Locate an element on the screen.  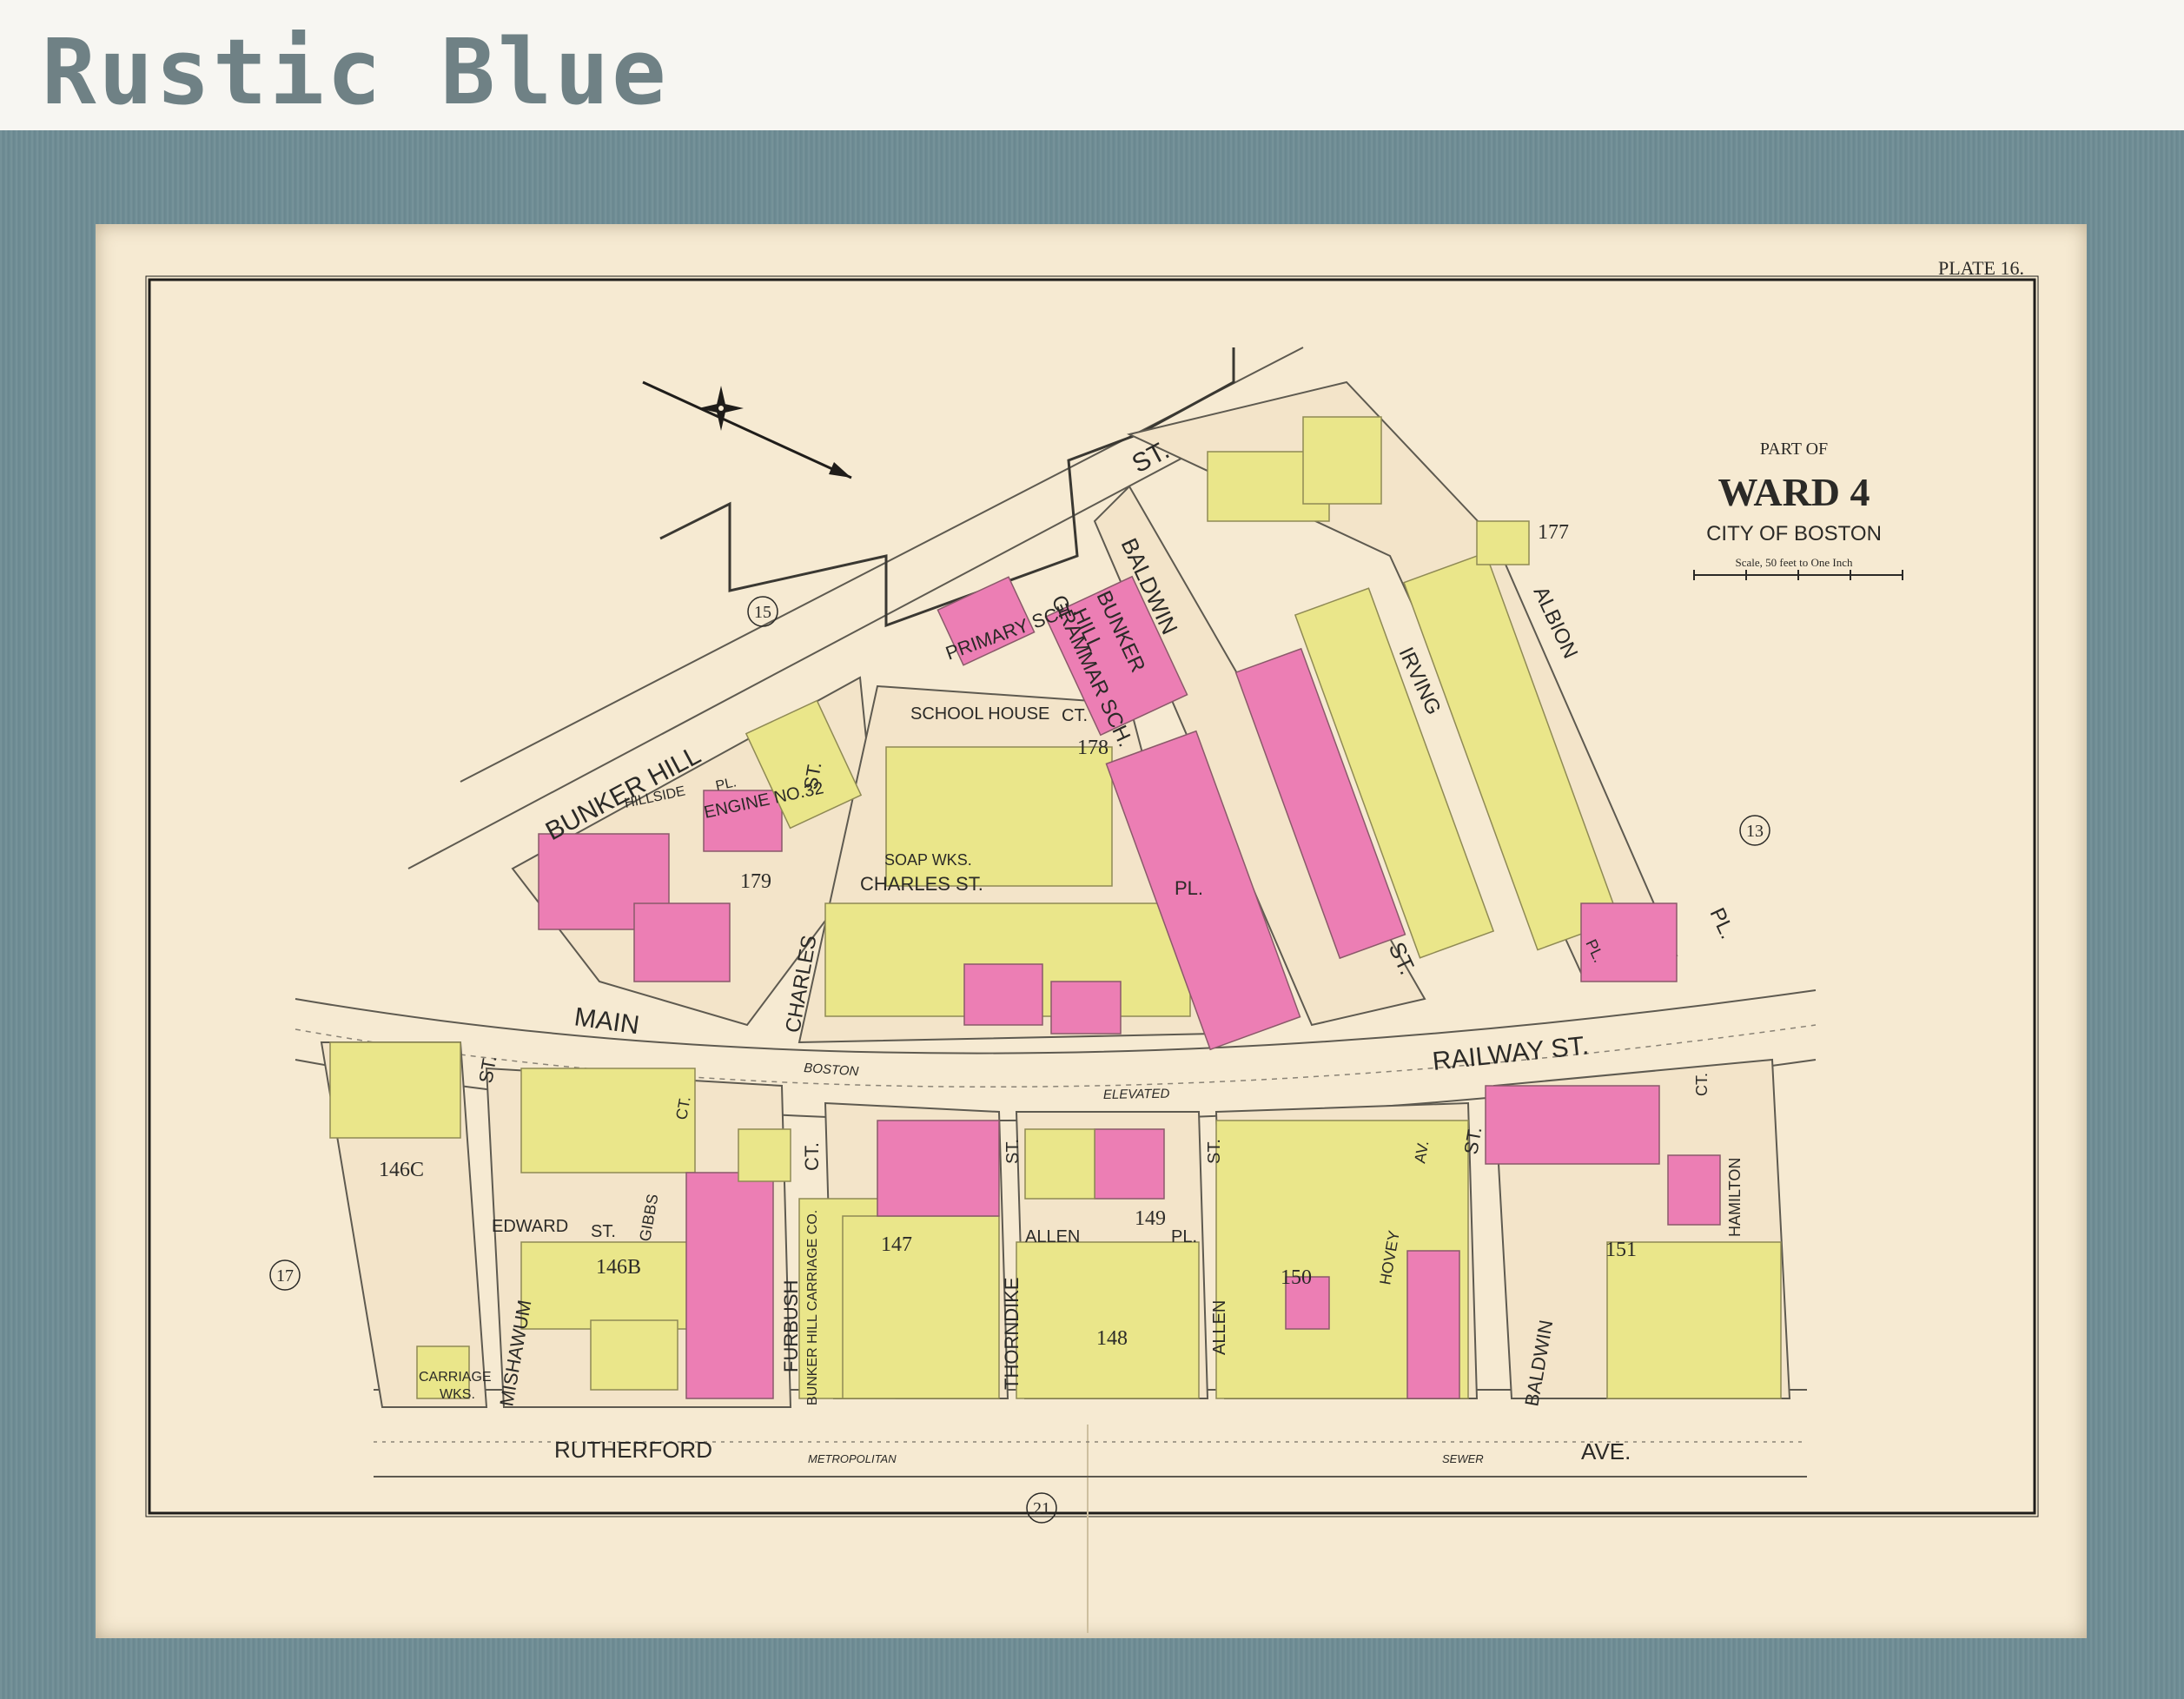
edward-st-suffix: ST. is located at coordinates (603, 1231).